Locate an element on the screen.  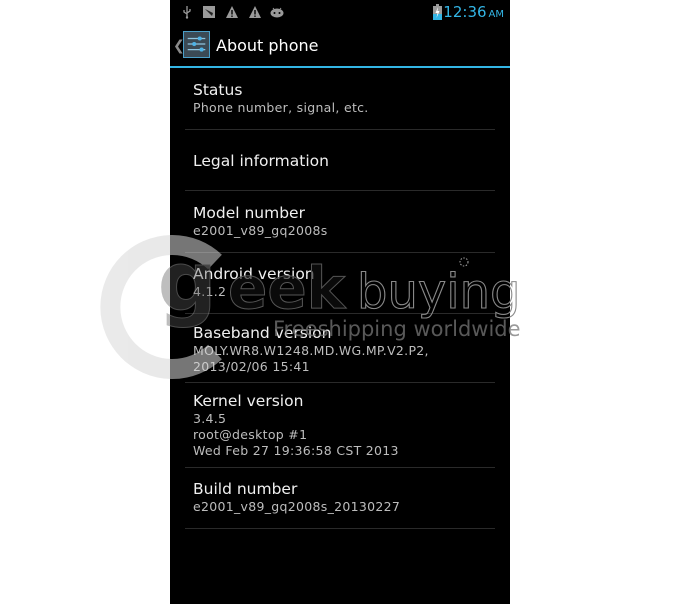
item-label: Kernel version is located at coordinates (248, 401).